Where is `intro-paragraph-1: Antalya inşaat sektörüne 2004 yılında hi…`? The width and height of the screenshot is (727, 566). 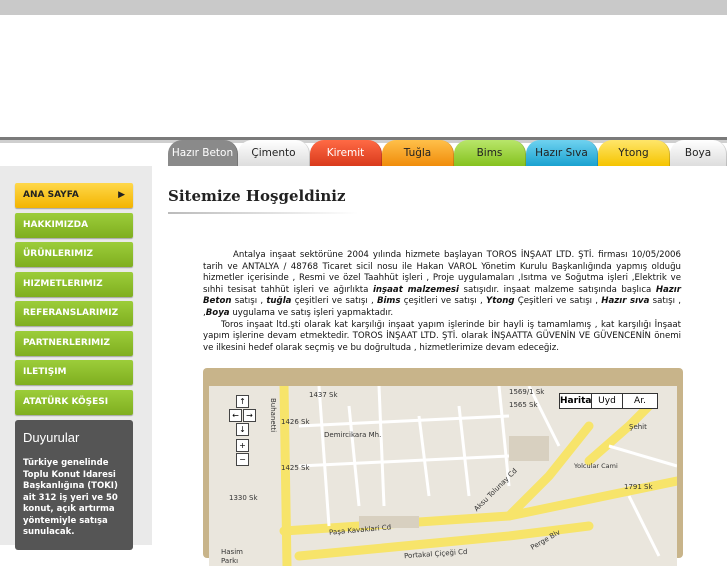
intro-paragraph-1: Antalya inşaat sektörüne 2004 yılında hi… is located at coordinates (442, 284).